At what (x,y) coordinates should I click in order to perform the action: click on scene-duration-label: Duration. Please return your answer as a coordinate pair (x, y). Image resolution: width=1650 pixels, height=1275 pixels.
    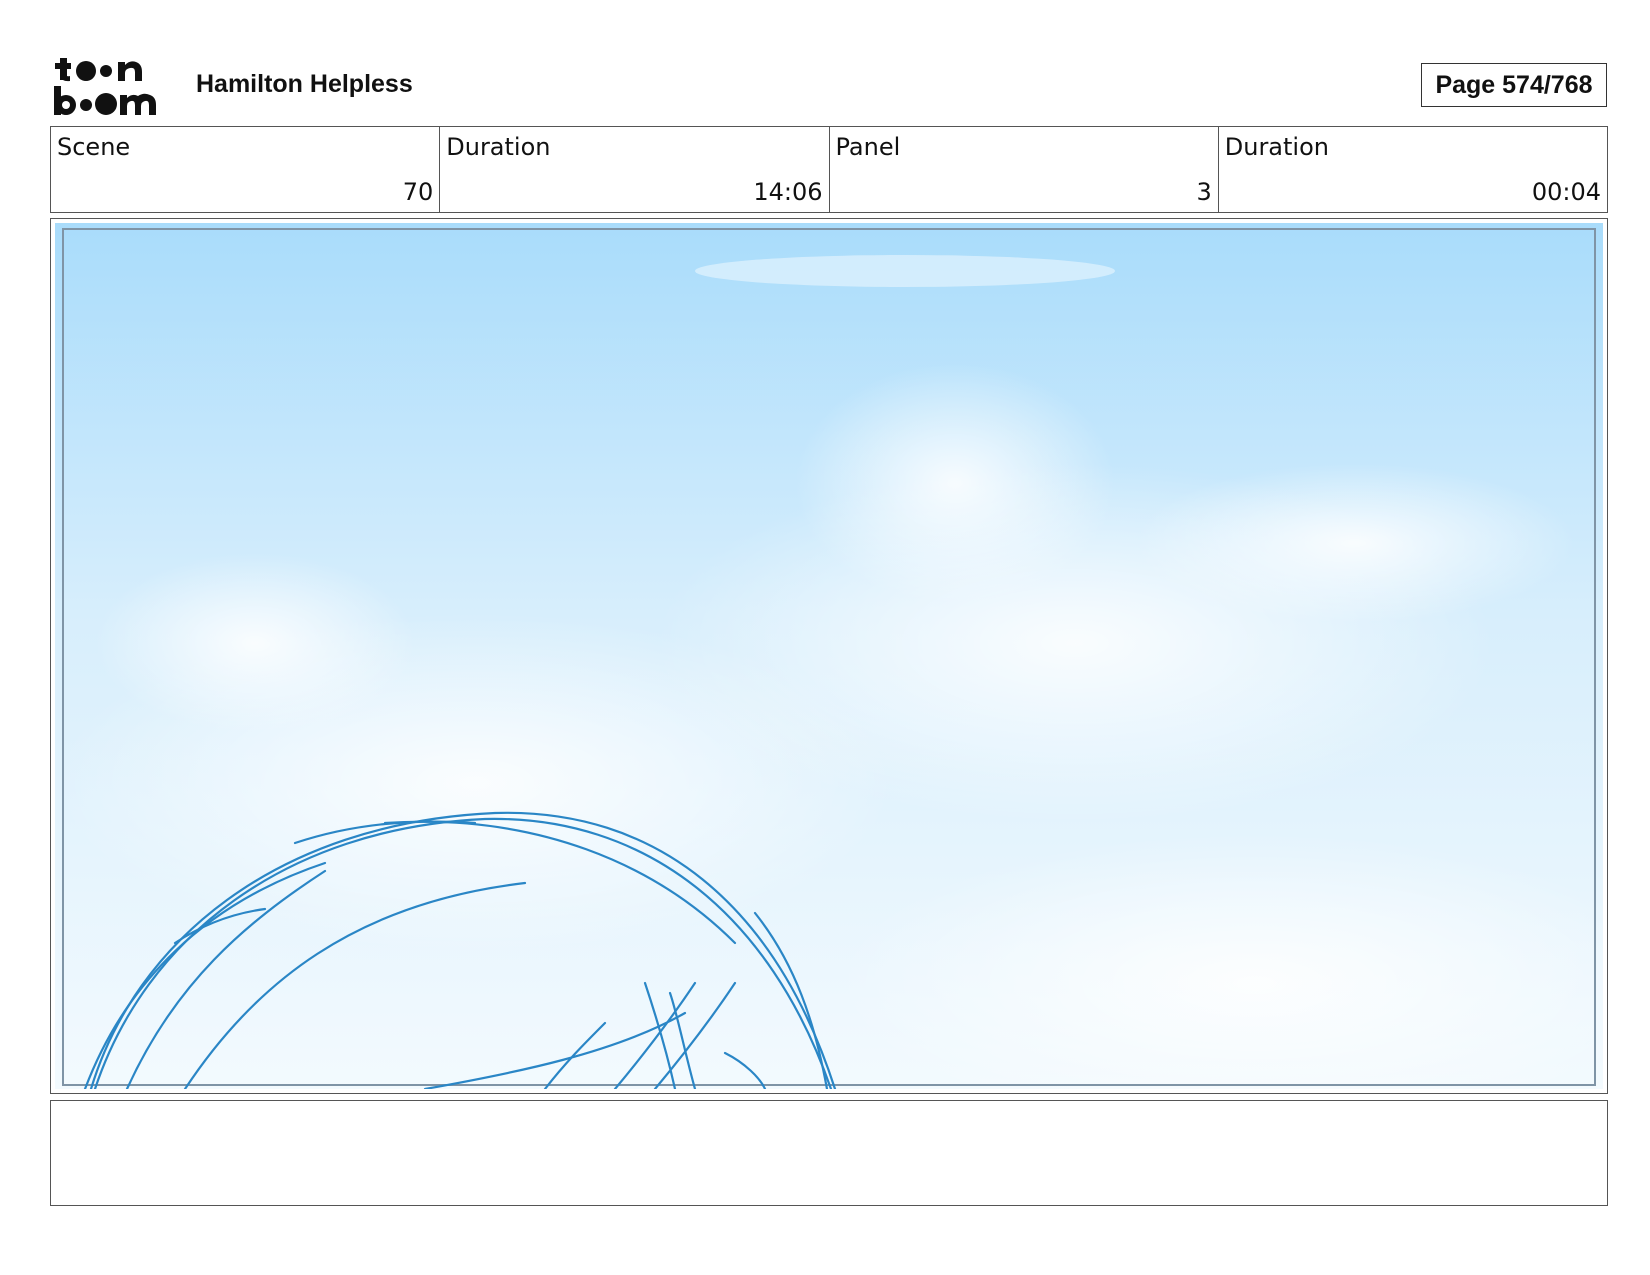
    Looking at the image, I should click on (498, 147).